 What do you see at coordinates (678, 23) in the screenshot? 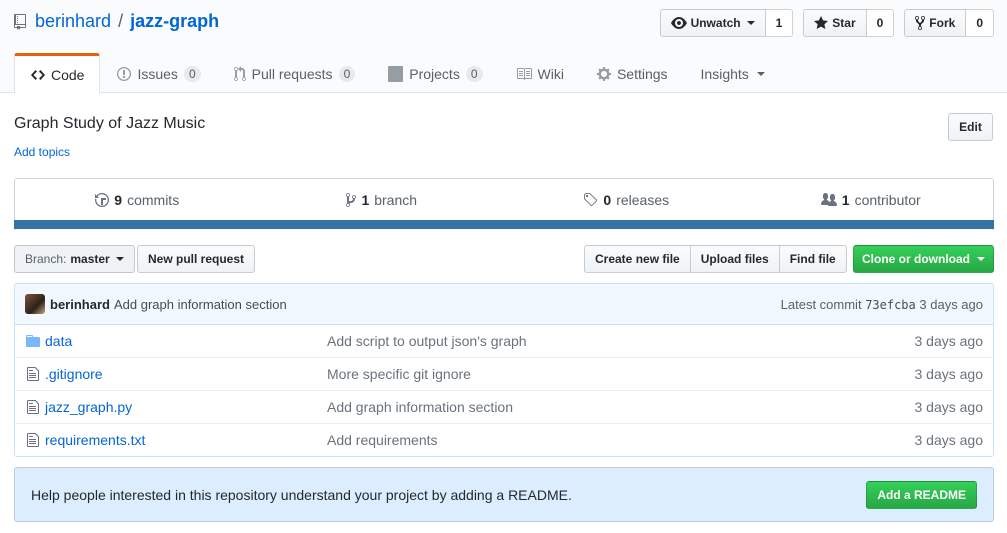
I see `eye-icon` at bounding box center [678, 23].